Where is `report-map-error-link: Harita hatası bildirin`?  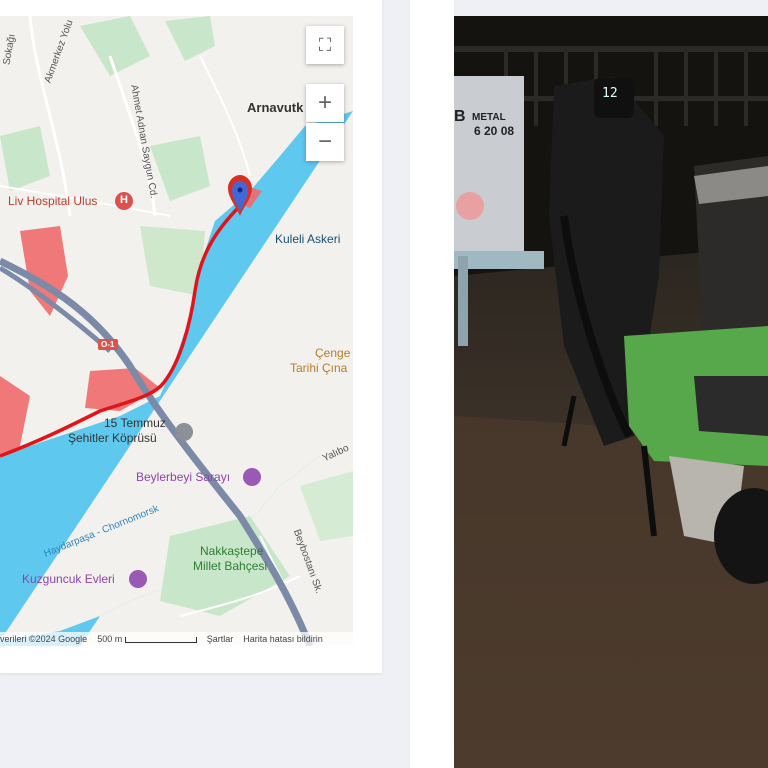 report-map-error-link: Harita hatası bildirin is located at coordinates (283, 639).